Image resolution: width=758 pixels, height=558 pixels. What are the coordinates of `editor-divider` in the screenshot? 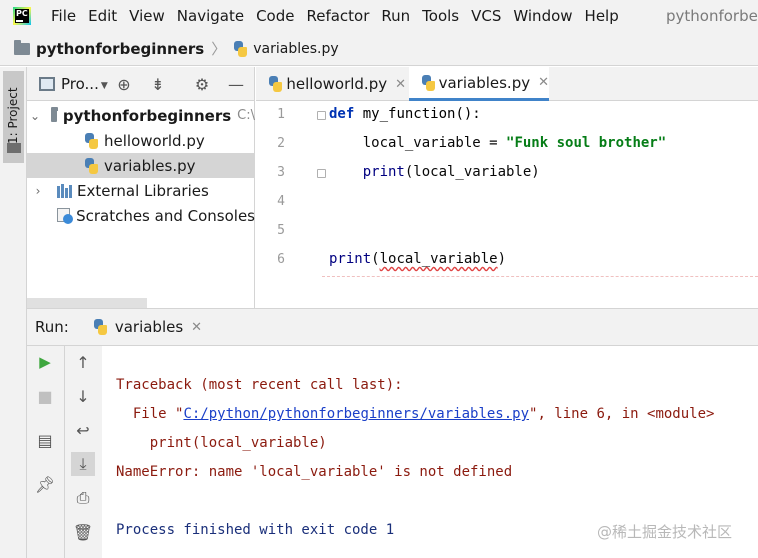 It's located at (540, 276).